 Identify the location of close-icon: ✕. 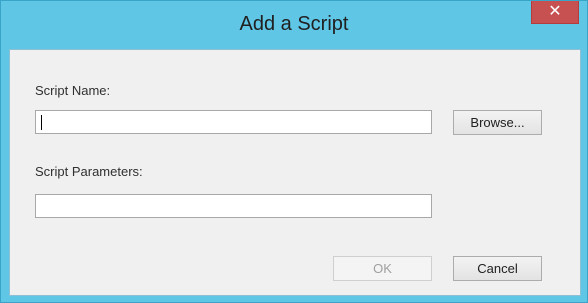
(555, 11).